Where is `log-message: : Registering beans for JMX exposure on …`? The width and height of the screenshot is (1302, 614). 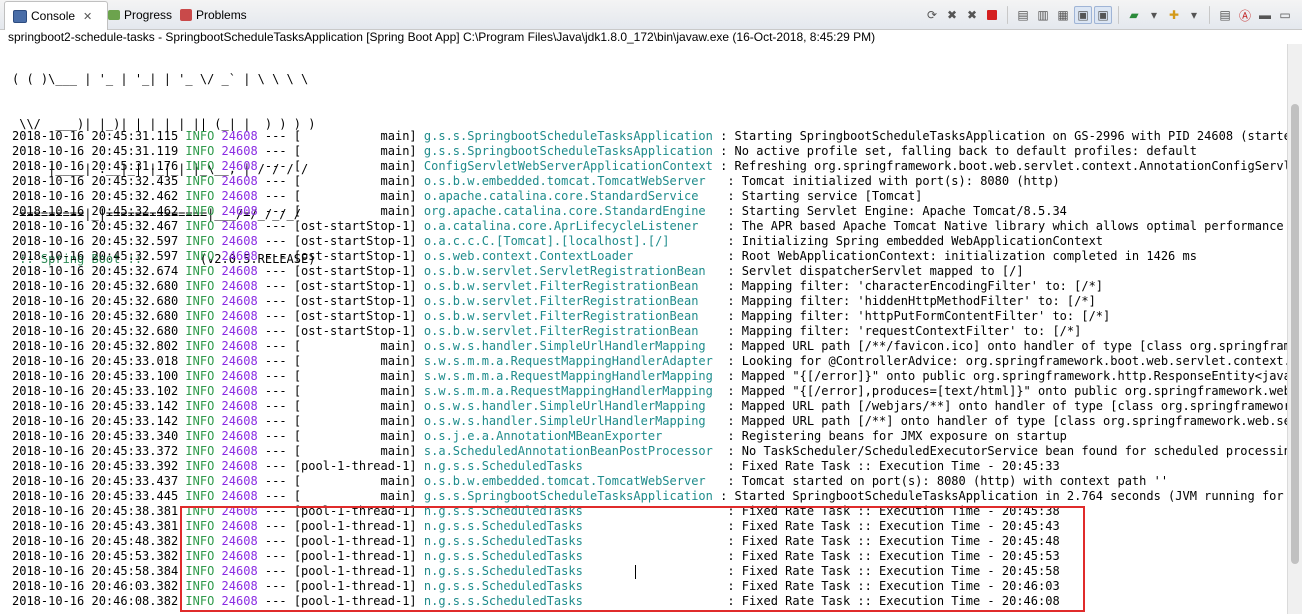
log-message: : Registering beans for JMX exposure on … is located at coordinates (897, 436).